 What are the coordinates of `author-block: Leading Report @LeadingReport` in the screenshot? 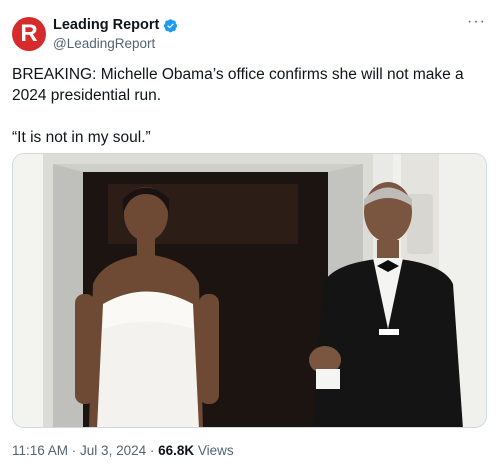 It's located at (115, 33).